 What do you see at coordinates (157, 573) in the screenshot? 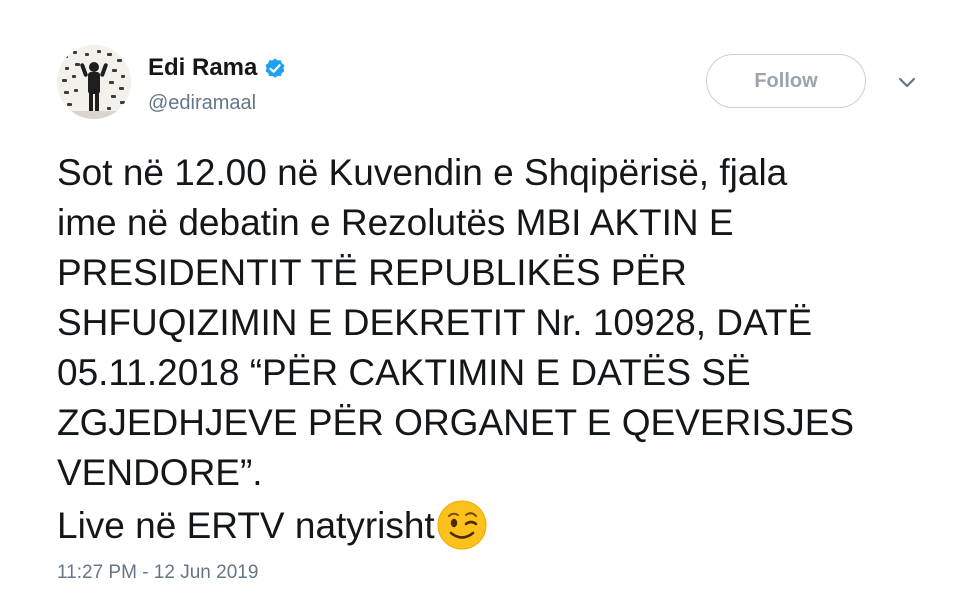
I see `tweet-timestamp: 11:27 PM - 12 Jun 2019` at bounding box center [157, 573].